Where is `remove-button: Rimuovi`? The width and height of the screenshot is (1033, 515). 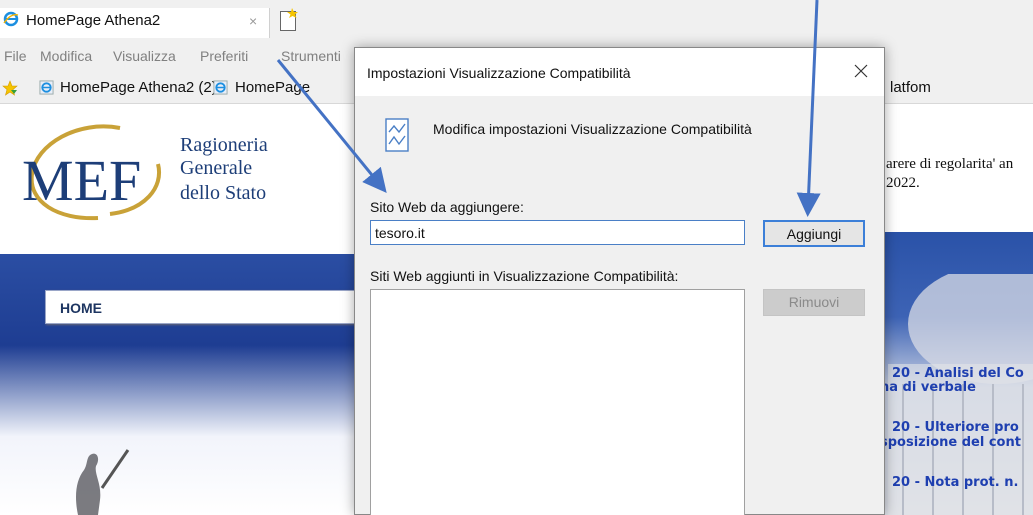 remove-button: Rimuovi is located at coordinates (814, 302).